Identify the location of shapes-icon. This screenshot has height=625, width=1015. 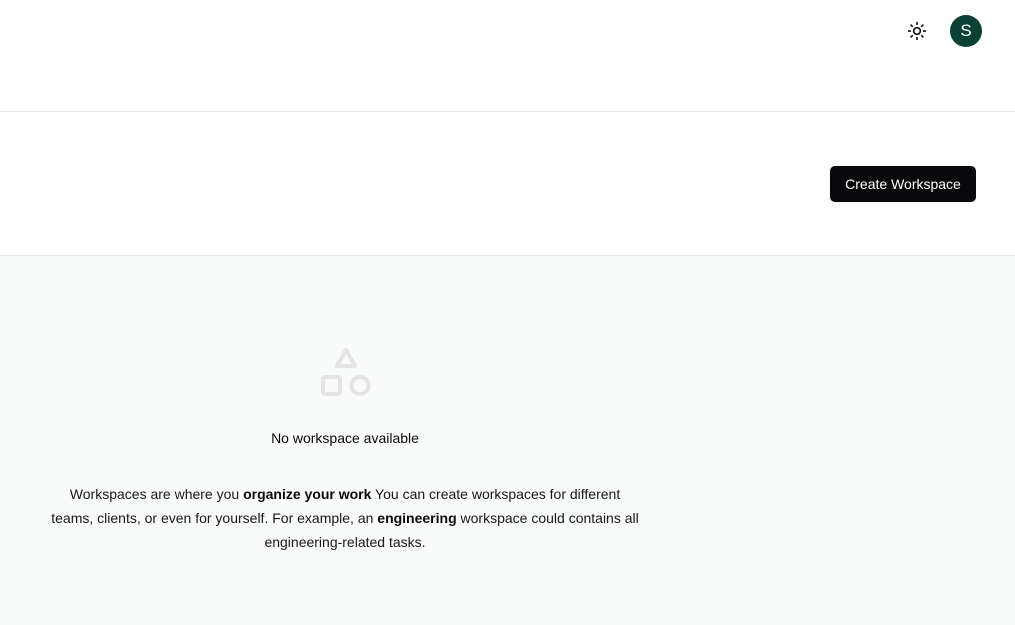
(346, 372).